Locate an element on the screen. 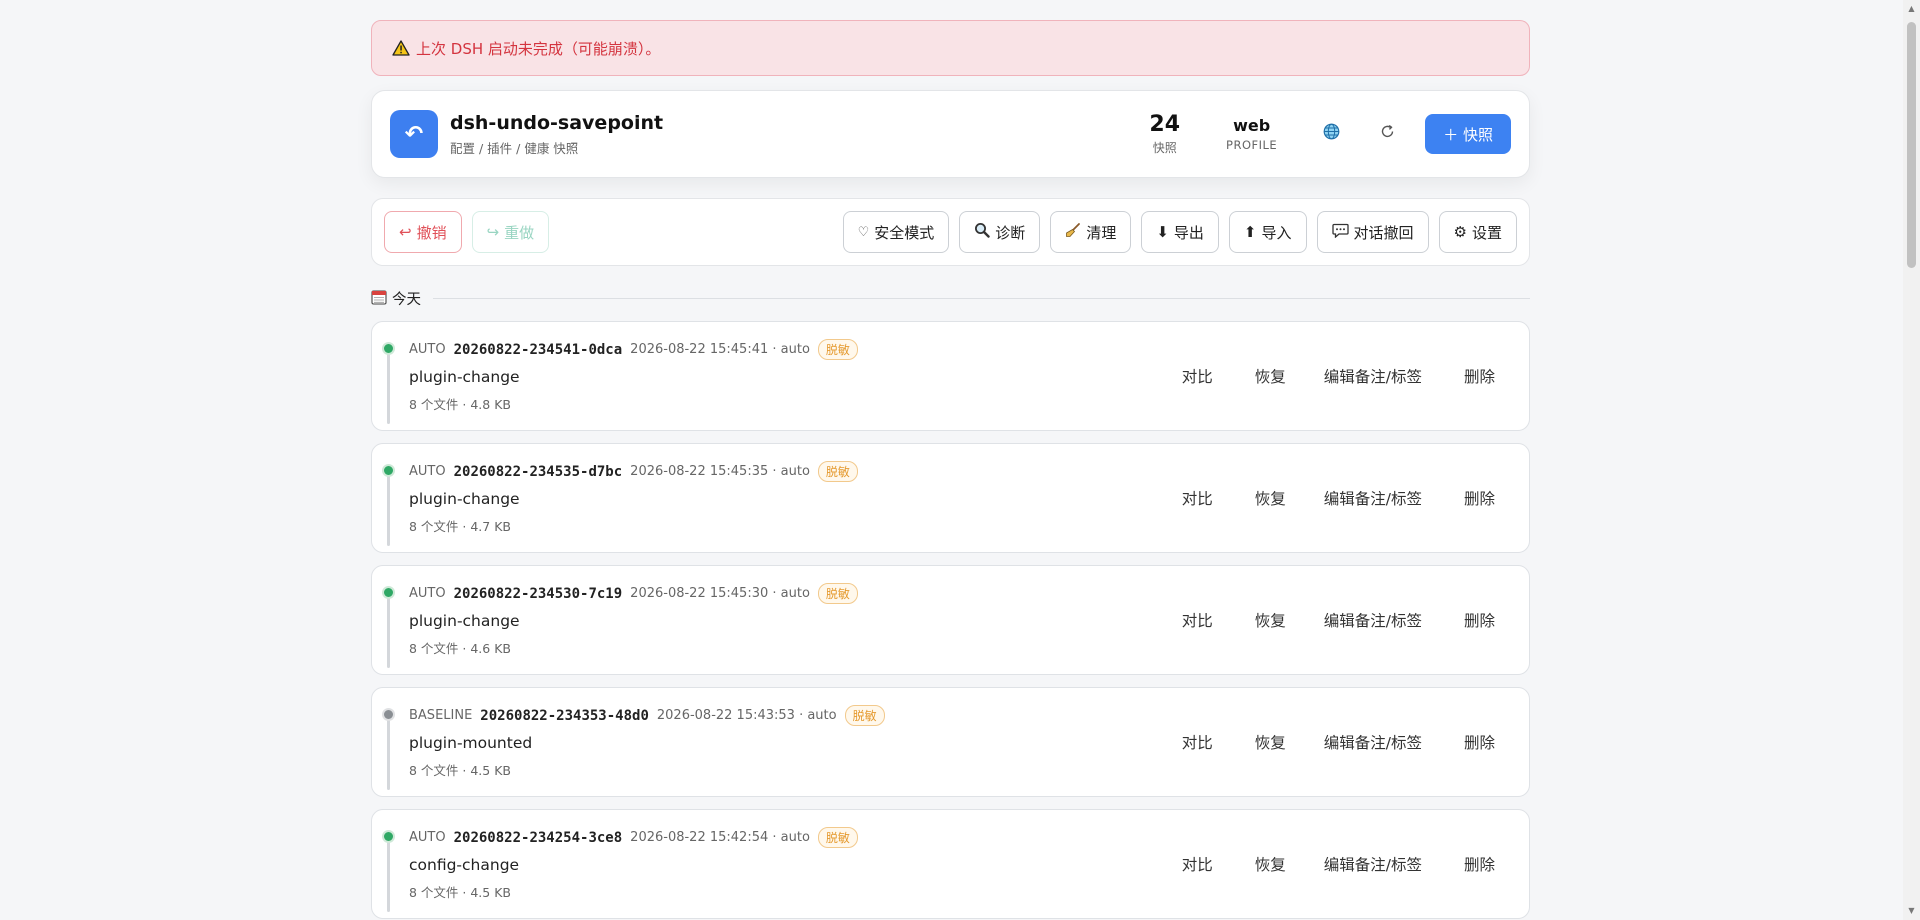  clean-button: 清理 is located at coordinates (1091, 232).